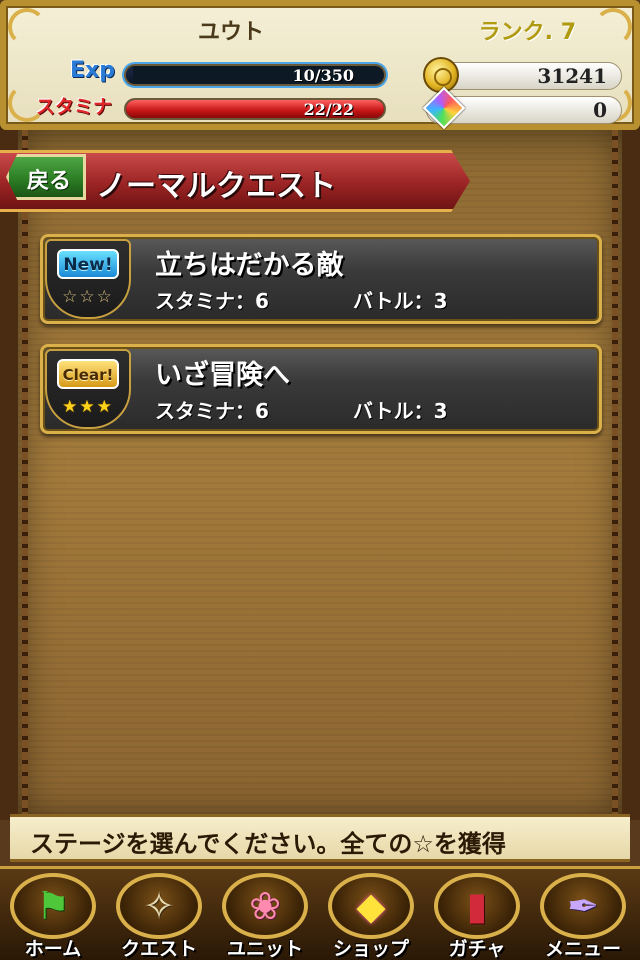 Image resolution: width=640 pixels, height=960 pixels. Describe the element at coordinates (265, 906) in the screenshot. I see `wand-icon: ❀` at that location.